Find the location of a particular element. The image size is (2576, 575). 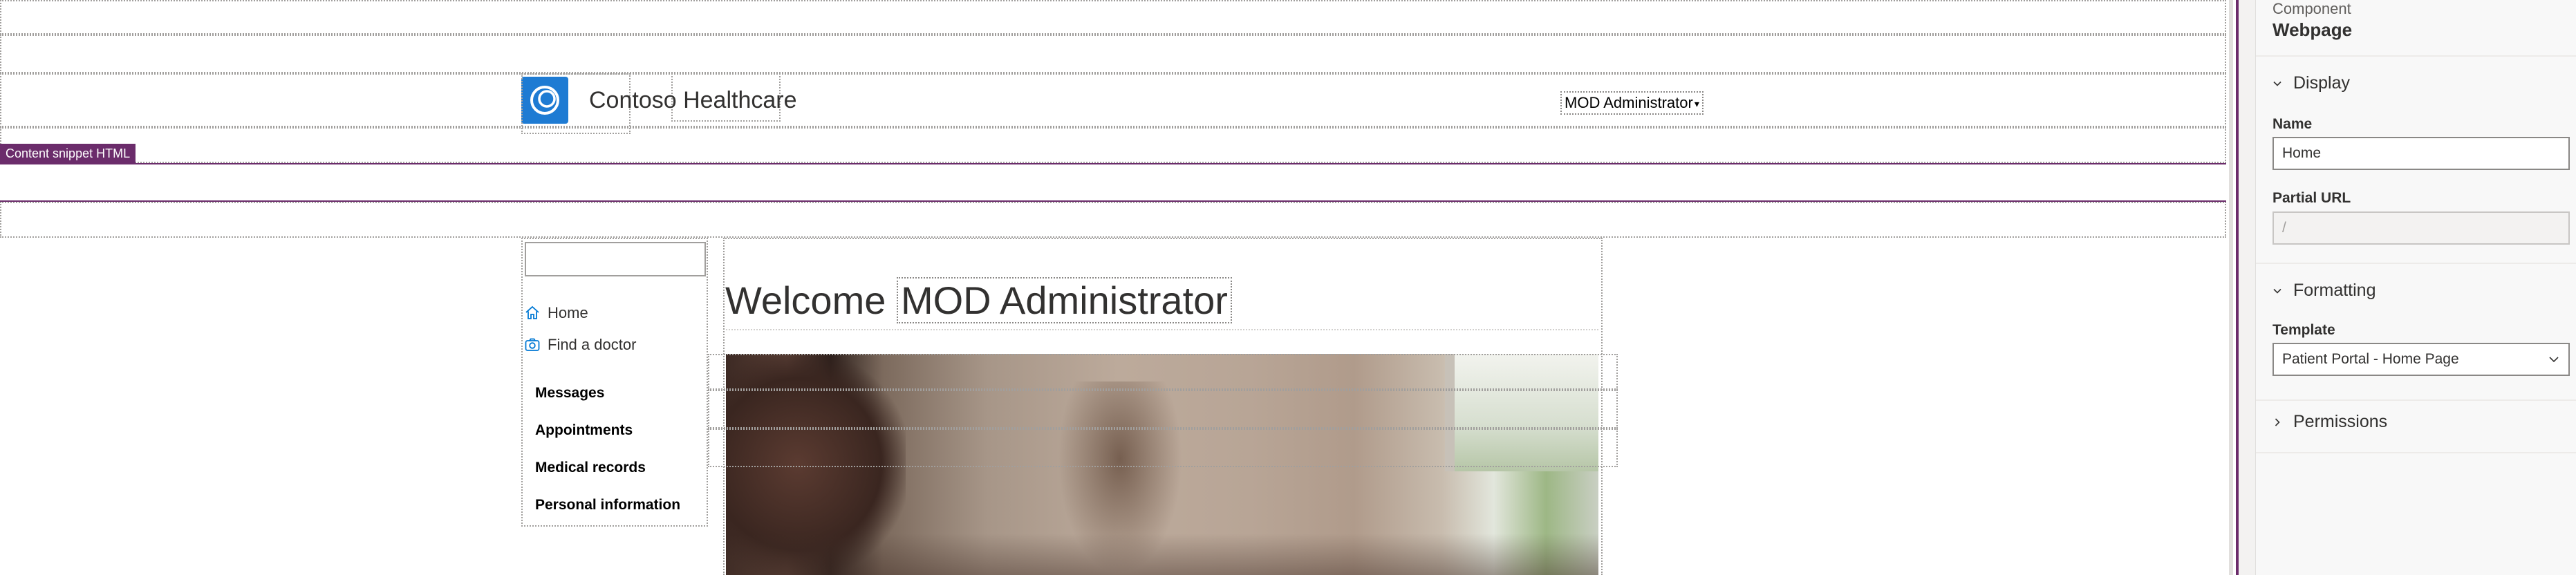

user-menu-button: MOD Administrator ▾ is located at coordinates (1632, 103).